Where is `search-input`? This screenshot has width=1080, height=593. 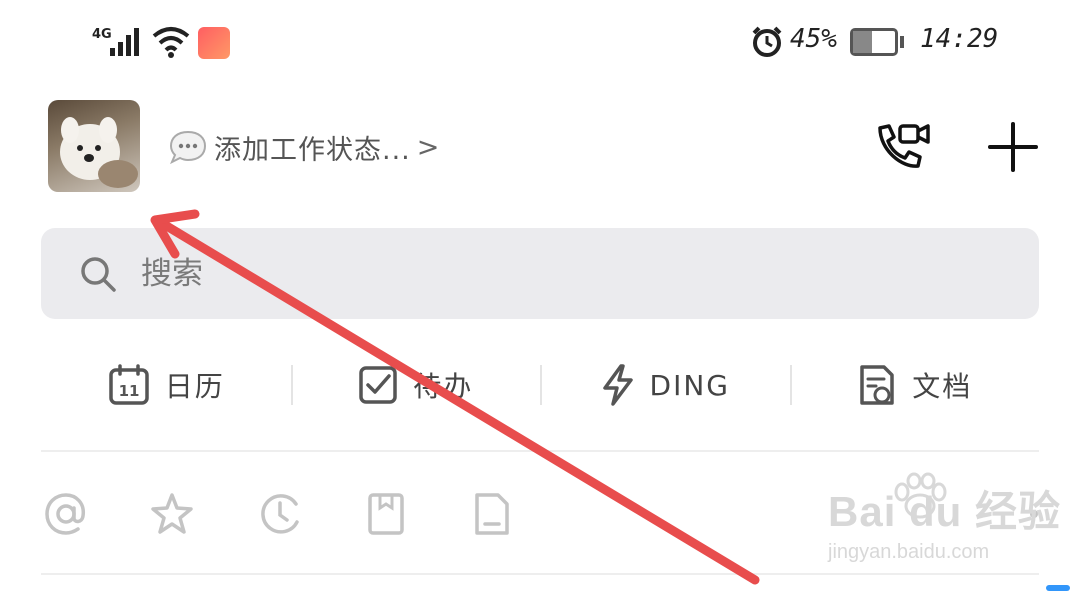 search-input is located at coordinates (541, 273).